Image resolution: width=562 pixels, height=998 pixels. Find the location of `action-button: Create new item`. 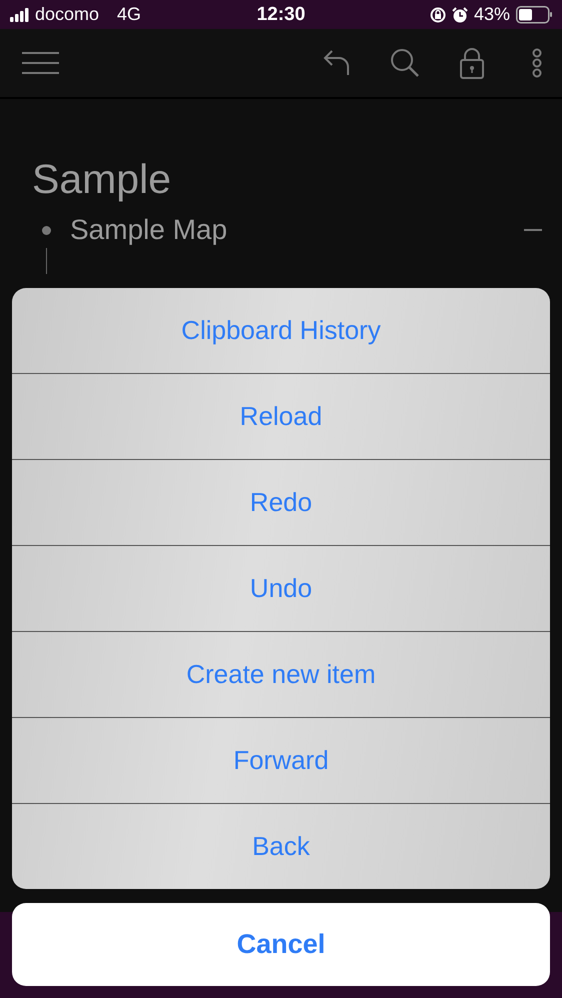

action-button: Create new item is located at coordinates (281, 674).